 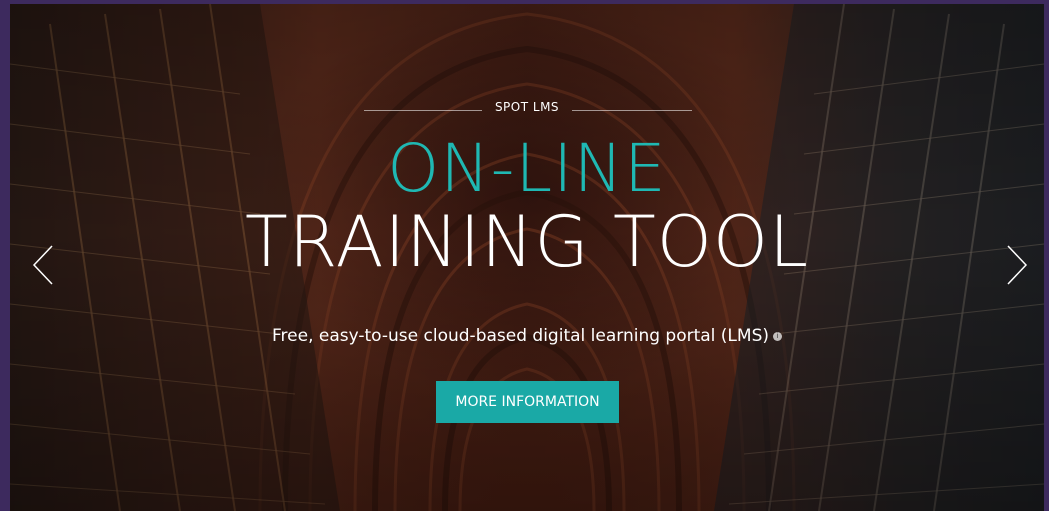 What do you see at coordinates (527, 107) in the screenshot?
I see `eyebrow-text: SPOT LMS` at bounding box center [527, 107].